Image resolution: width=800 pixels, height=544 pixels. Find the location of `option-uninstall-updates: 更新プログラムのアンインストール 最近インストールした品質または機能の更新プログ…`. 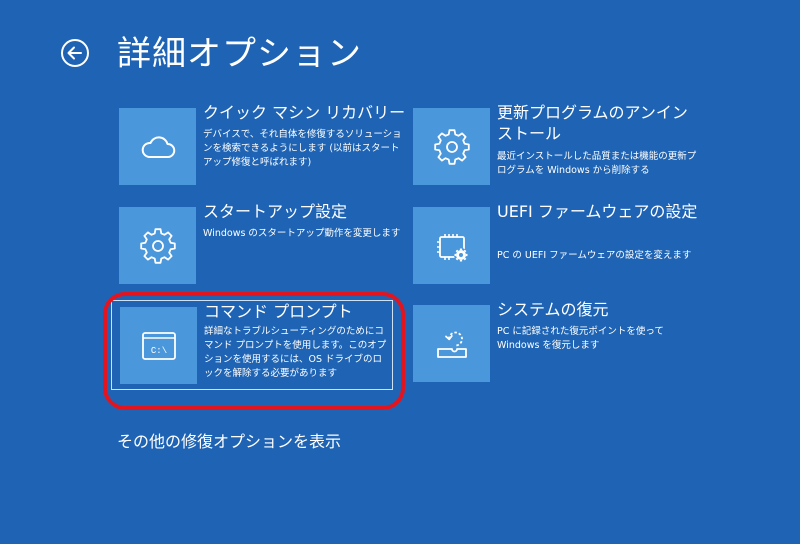

option-uninstall-updates: 更新プログラムのアンインストール 最近インストールした品質または機能の更新プログ… is located at coordinates (558, 150).